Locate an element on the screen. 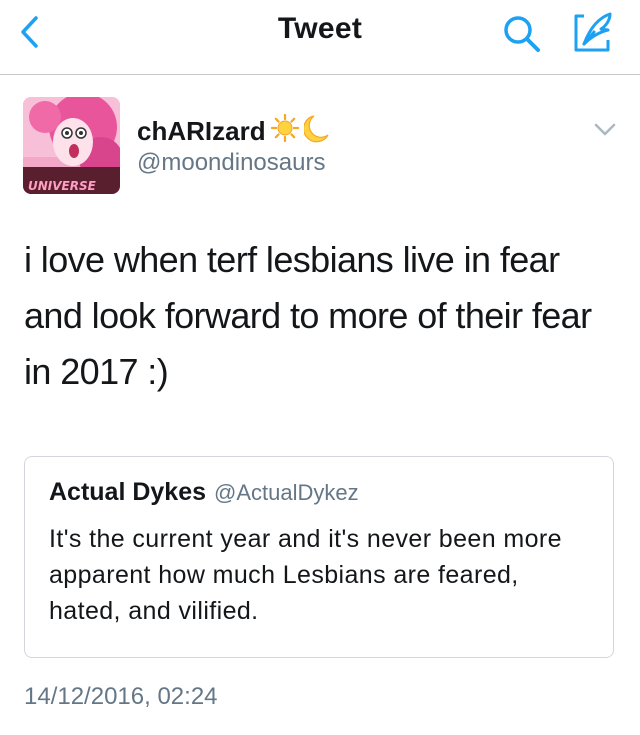 This screenshot has width=640, height=735. author-name-text: chARIzard is located at coordinates (201, 131).